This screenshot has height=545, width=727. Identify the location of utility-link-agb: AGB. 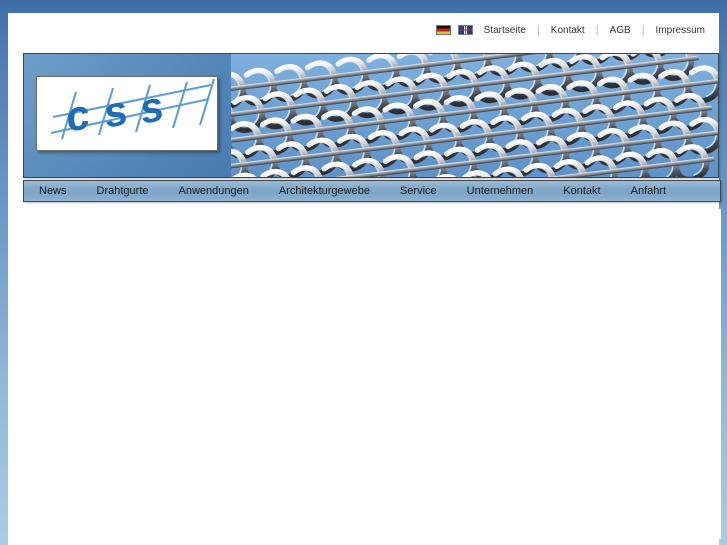
(620, 30).